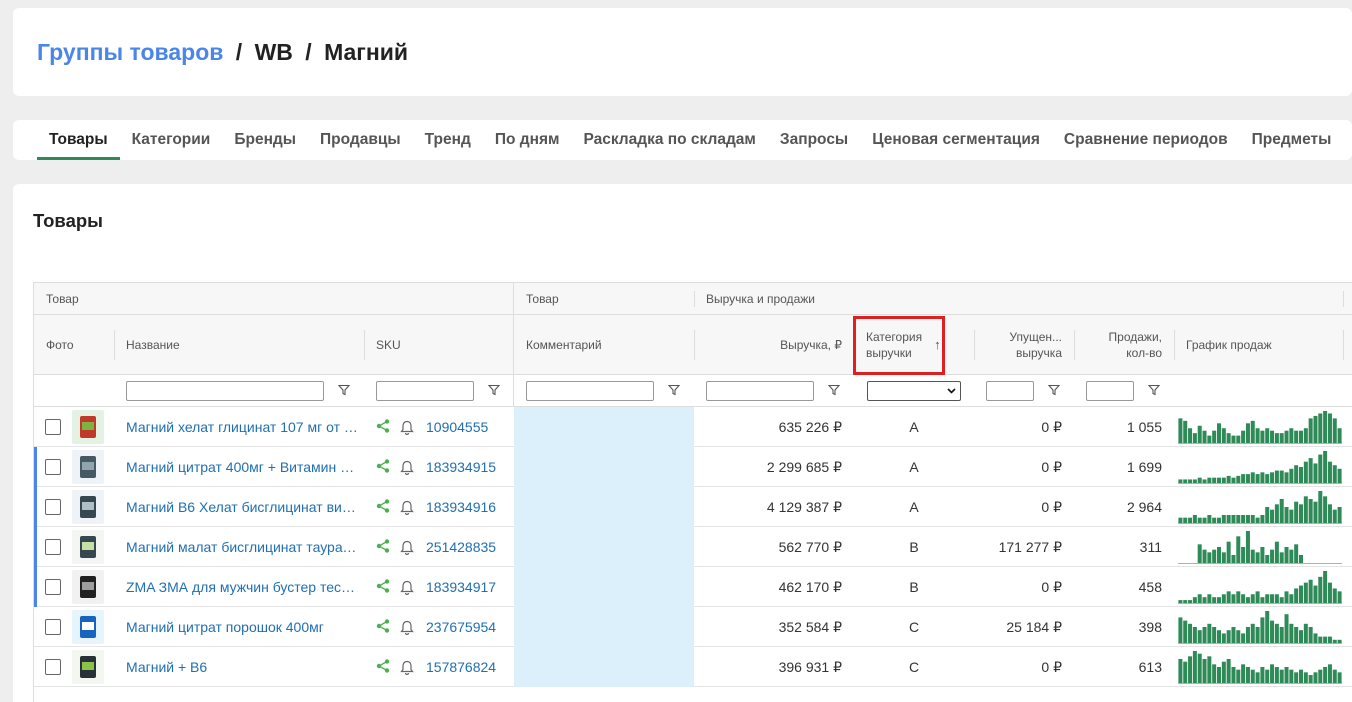 Image resolution: width=1352 pixels, height=702 pixels. What do you see at coordinates (457, 427) in the screenshot?
I see `sku-link: 10904555` at bounding box center [457, 427].